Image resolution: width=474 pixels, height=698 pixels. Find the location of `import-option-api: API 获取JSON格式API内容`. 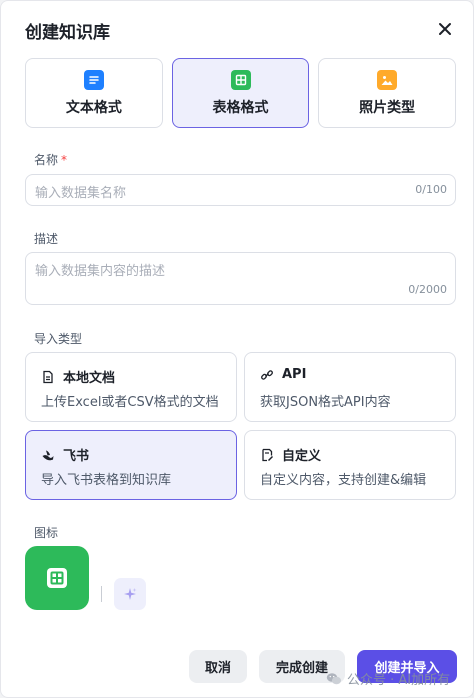

import-option-api: API 获取JSON格式API内容 is located at coordinates (350, 387).